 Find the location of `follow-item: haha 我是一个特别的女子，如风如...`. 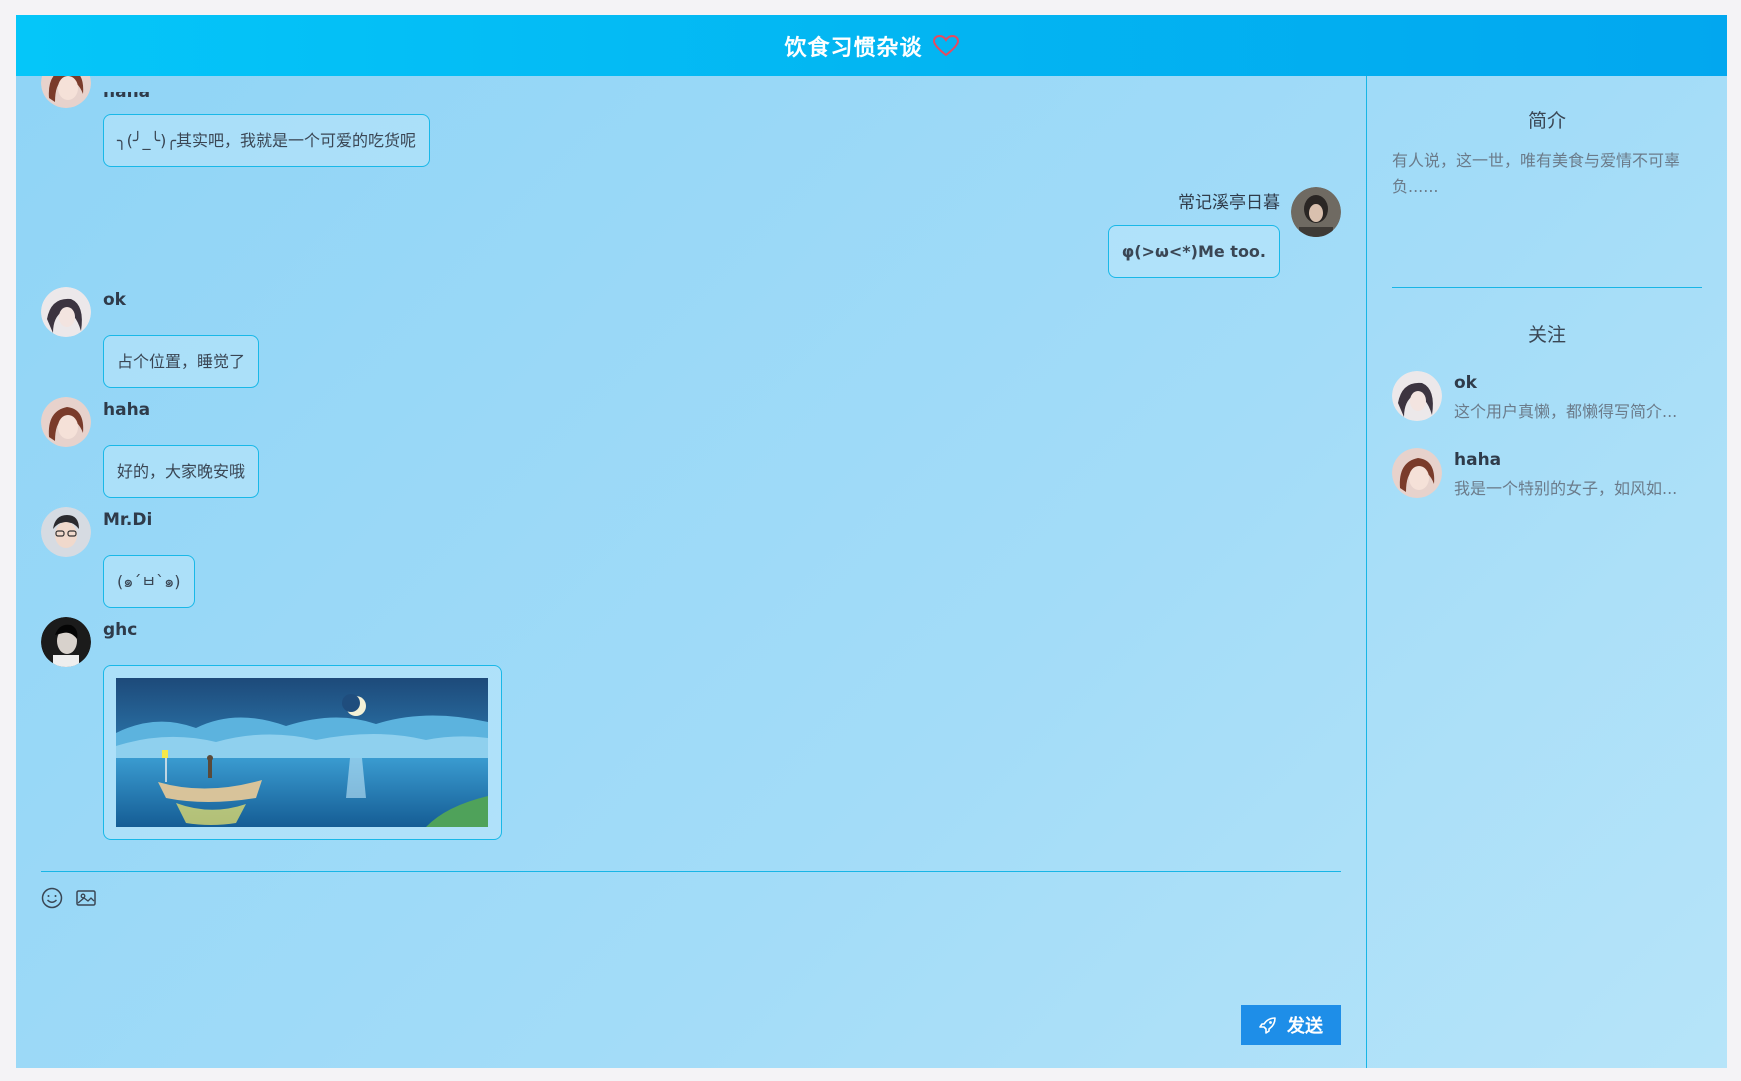

follow-item: haha 我是一个特别的女子，如风如... is located at coordinates (1547, 474).